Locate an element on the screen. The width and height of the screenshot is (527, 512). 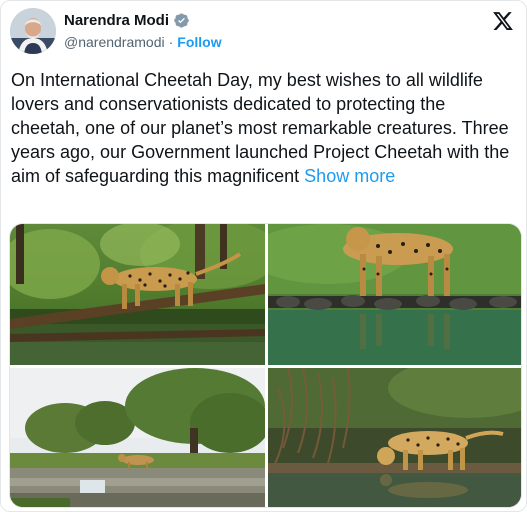
show-more-link: Show more is located at coordinates (349, 176).